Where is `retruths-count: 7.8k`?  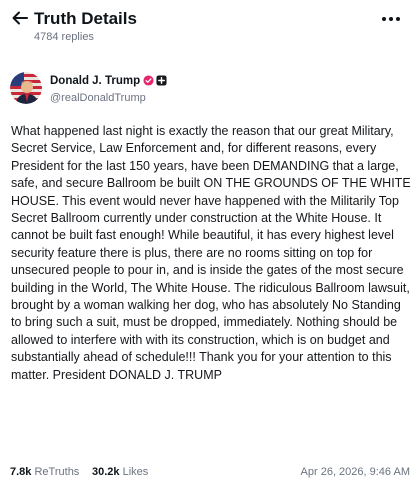
retruths-count: 7.8k is located at coordinates (21, 472).